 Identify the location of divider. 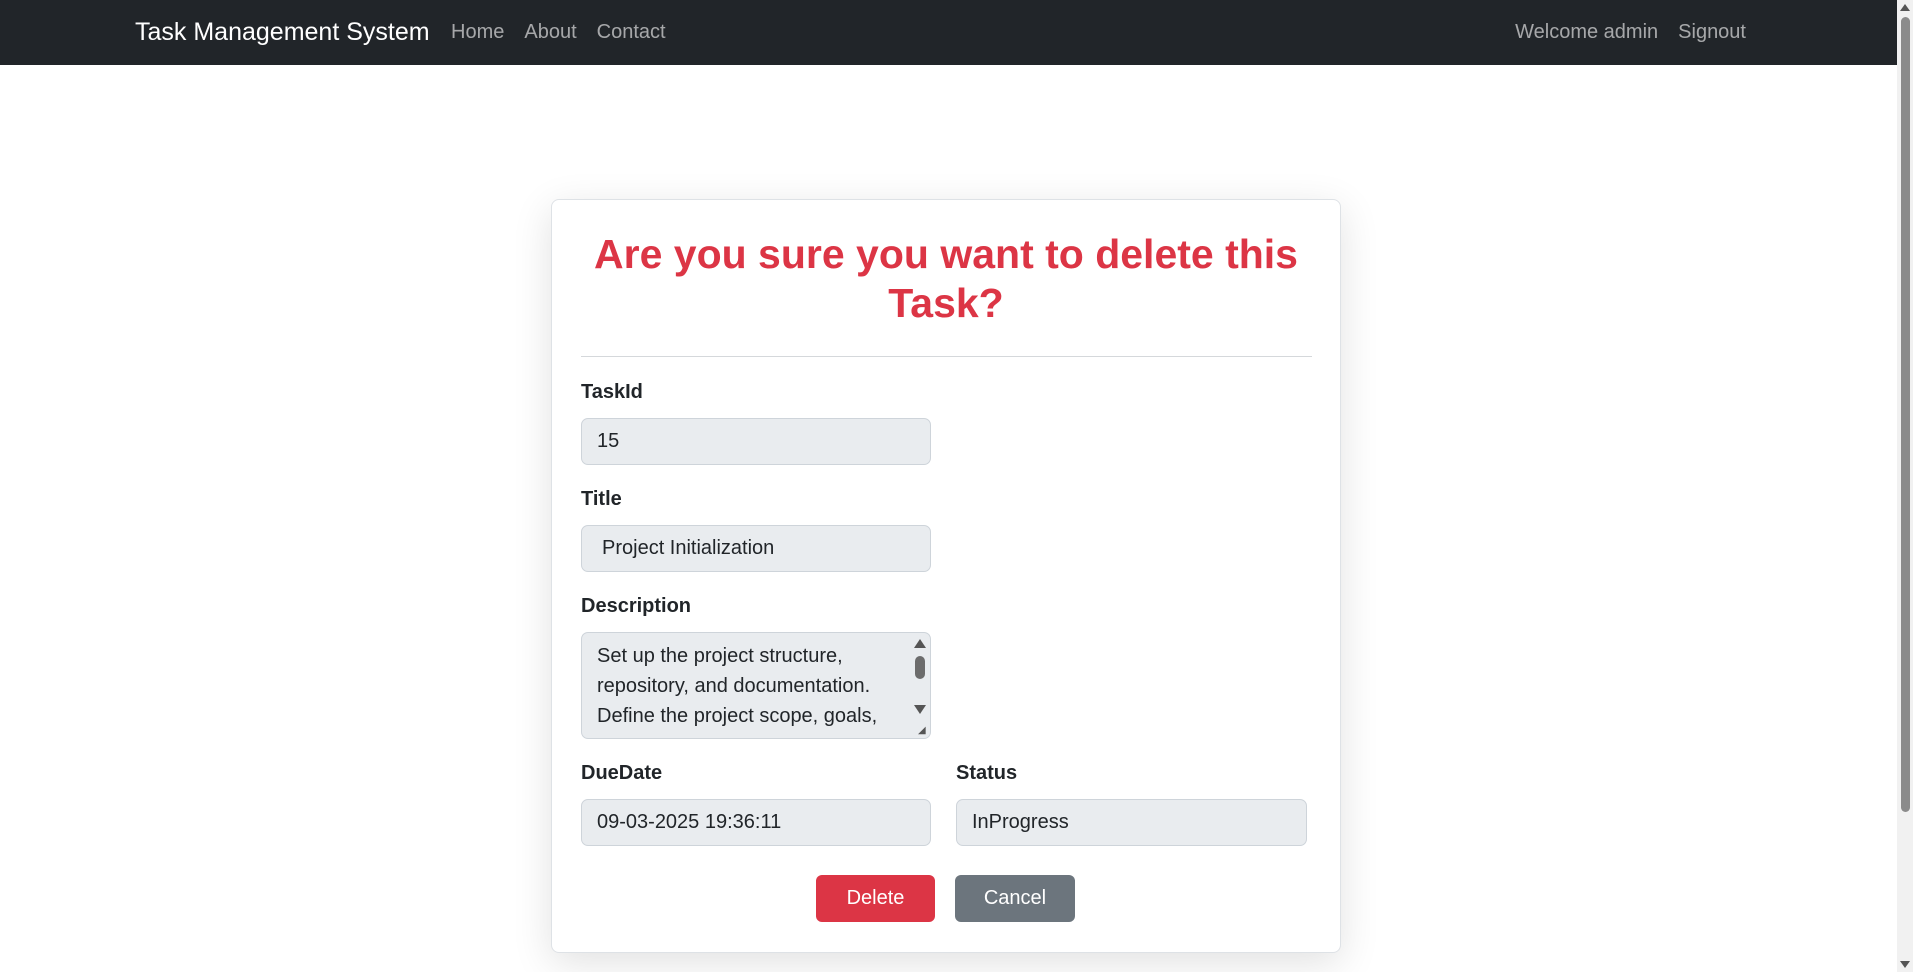
(946, 356).